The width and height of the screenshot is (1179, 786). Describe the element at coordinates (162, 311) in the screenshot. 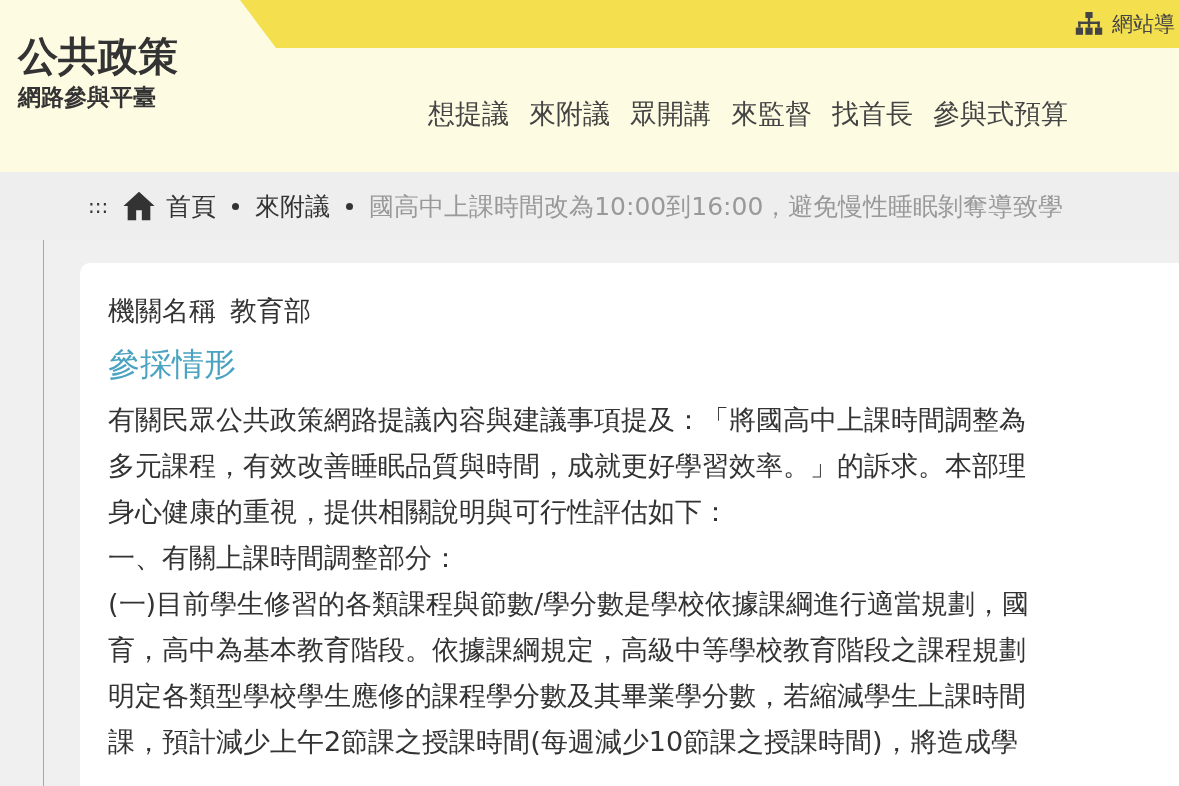

I see `agency-label: 機關名稱` at that location.